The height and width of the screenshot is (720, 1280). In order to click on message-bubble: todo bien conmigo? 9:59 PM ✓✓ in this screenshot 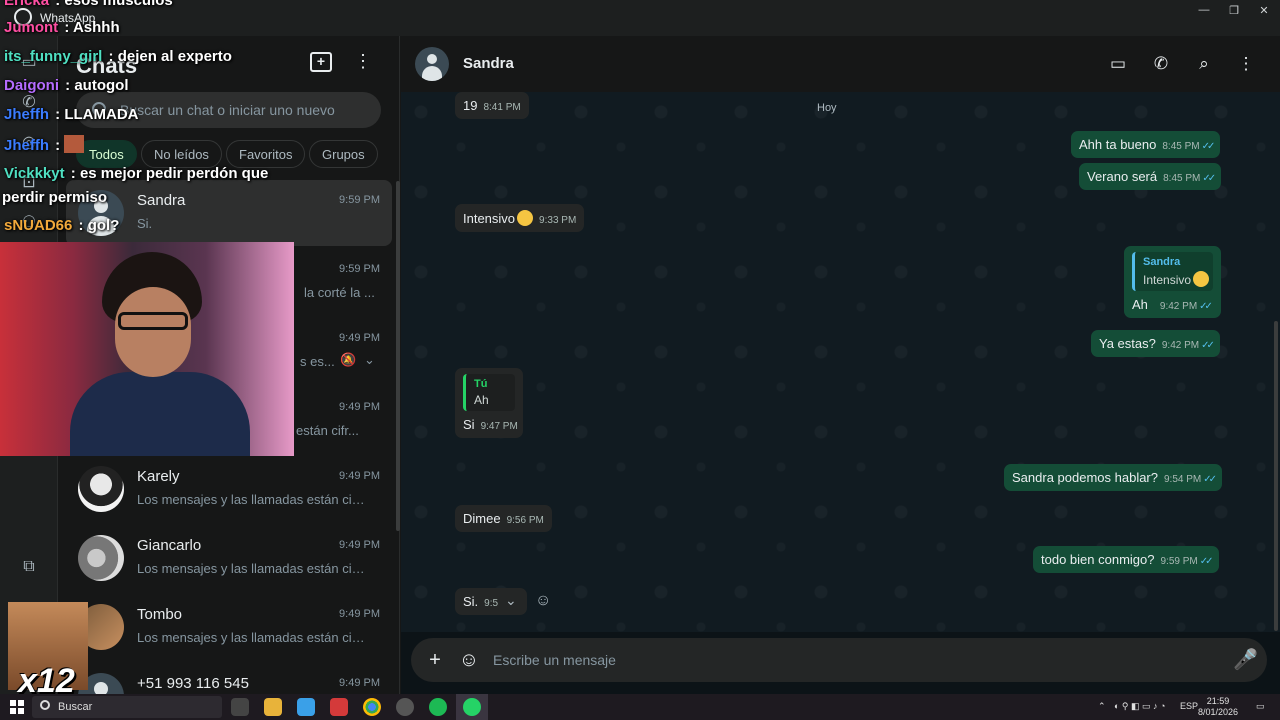, I will do `click(1126, 559)`.